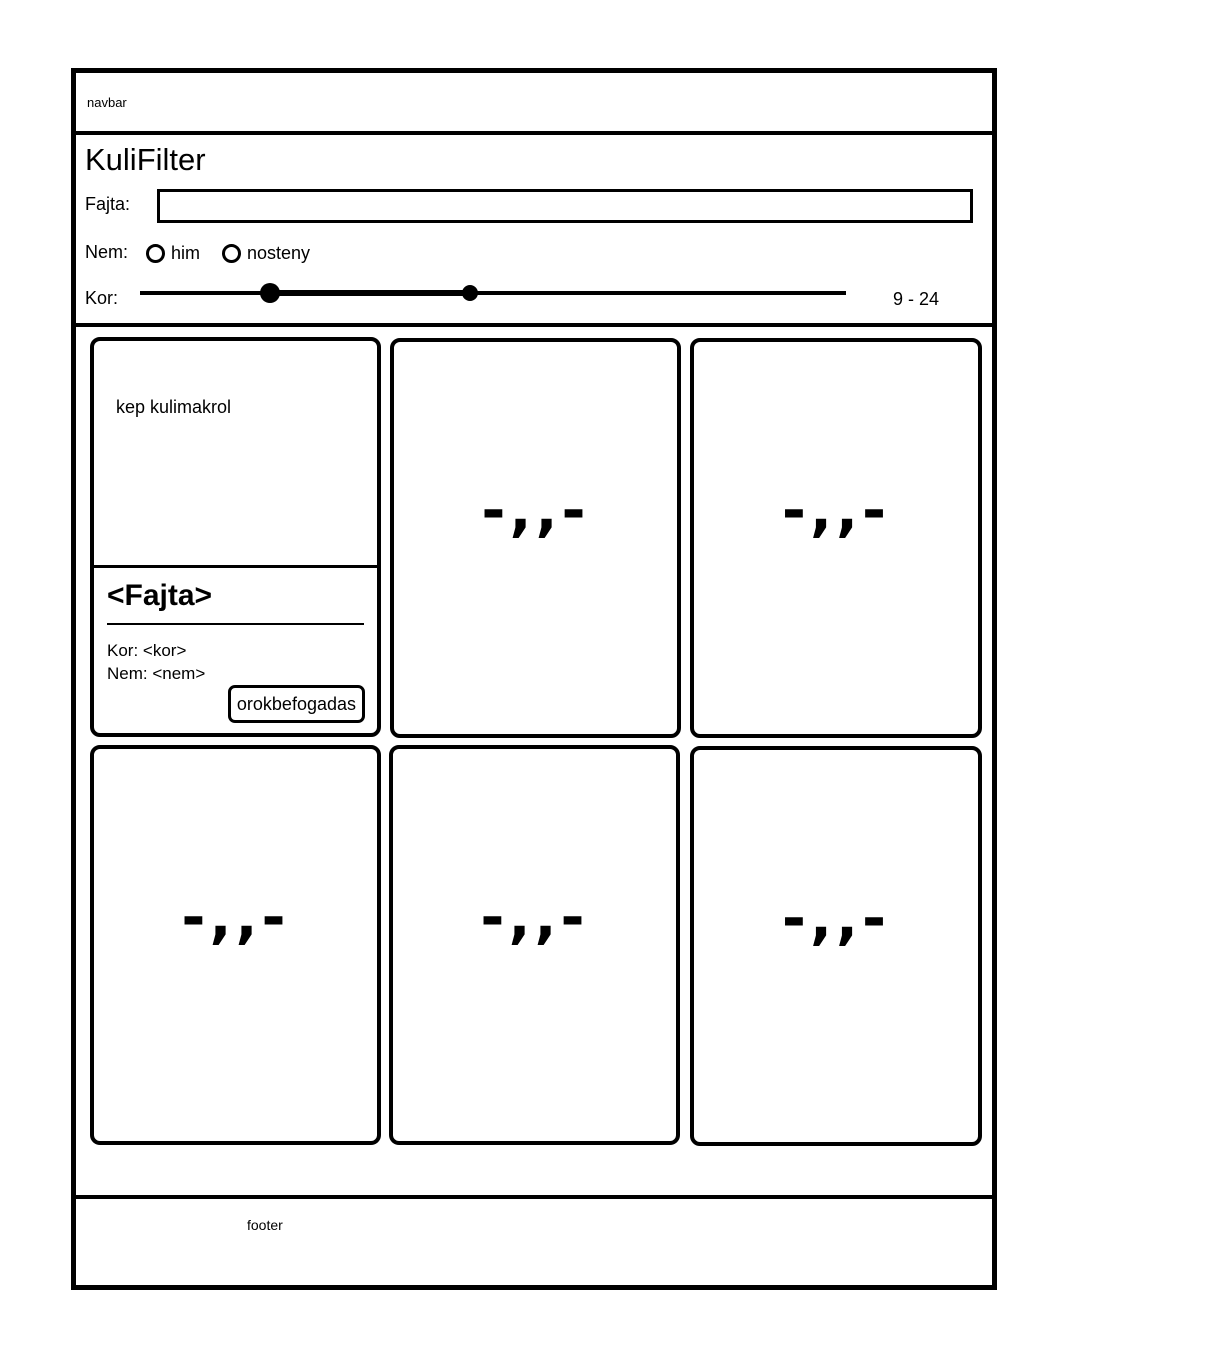  Describe the element at coordinates (916, 299) in the screenshot. I see `age-range-value: 9 - 24` at that location.